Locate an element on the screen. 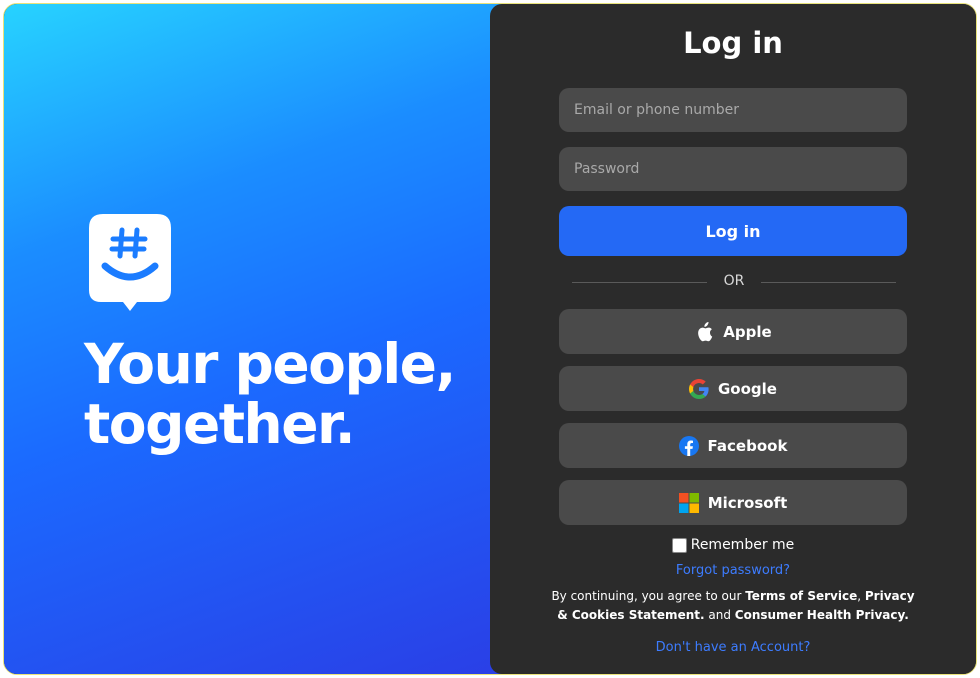  microsoft-icon is located at coordinates (688, 502).